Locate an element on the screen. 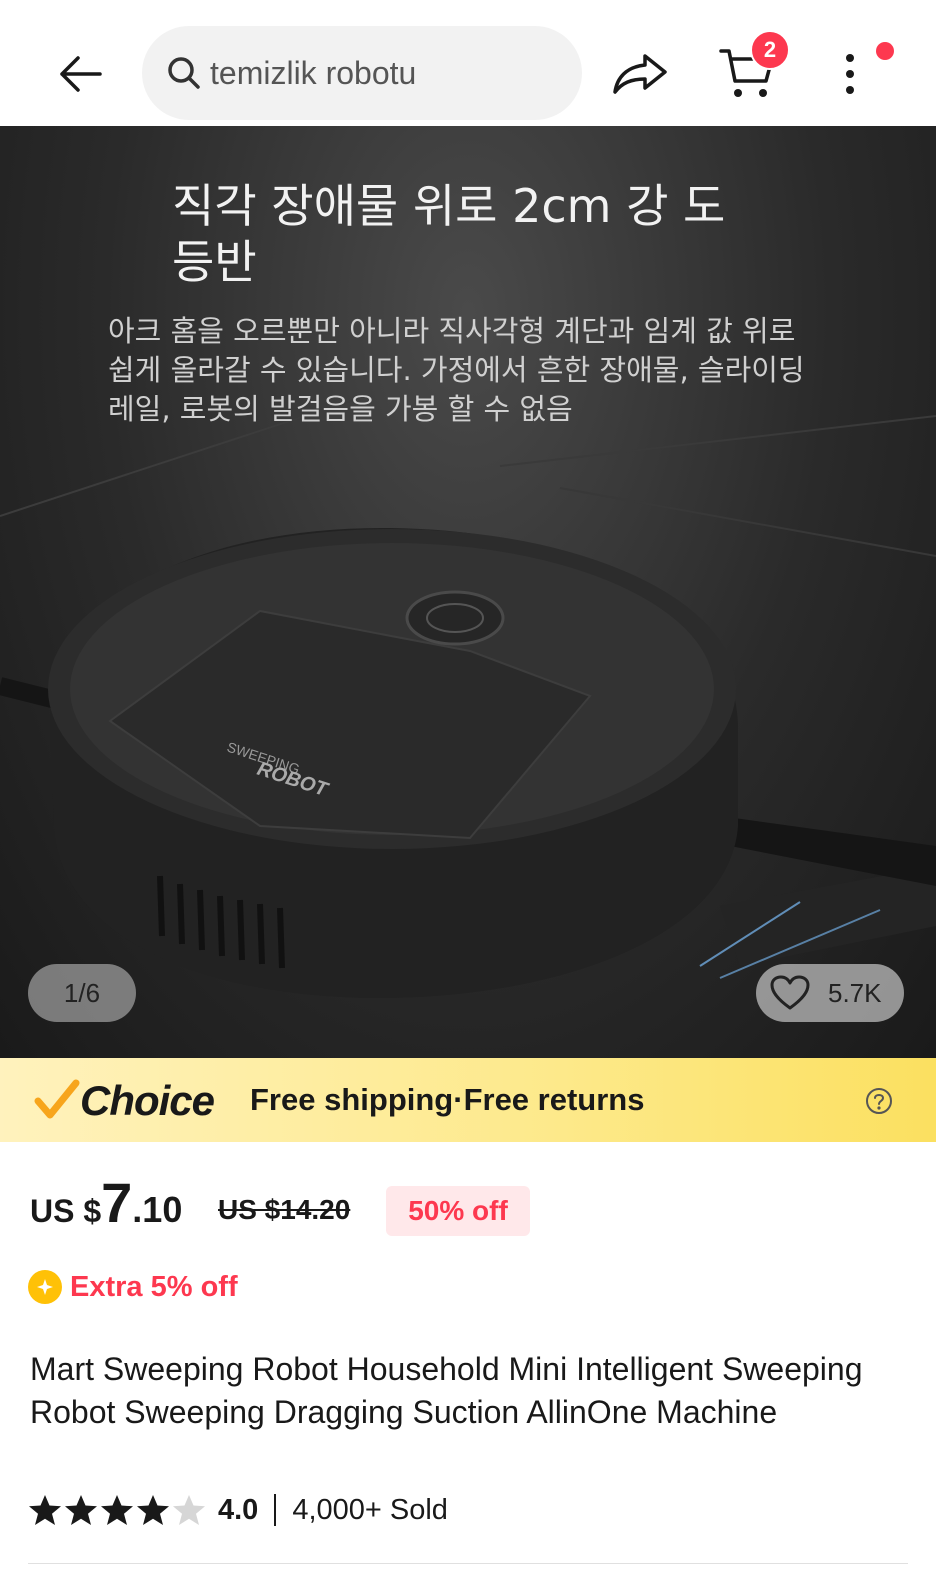 The height and width of the screenshot is (1575, 936). extra-discount-label: Extra 5% off is located at coordinates (154, 1286).